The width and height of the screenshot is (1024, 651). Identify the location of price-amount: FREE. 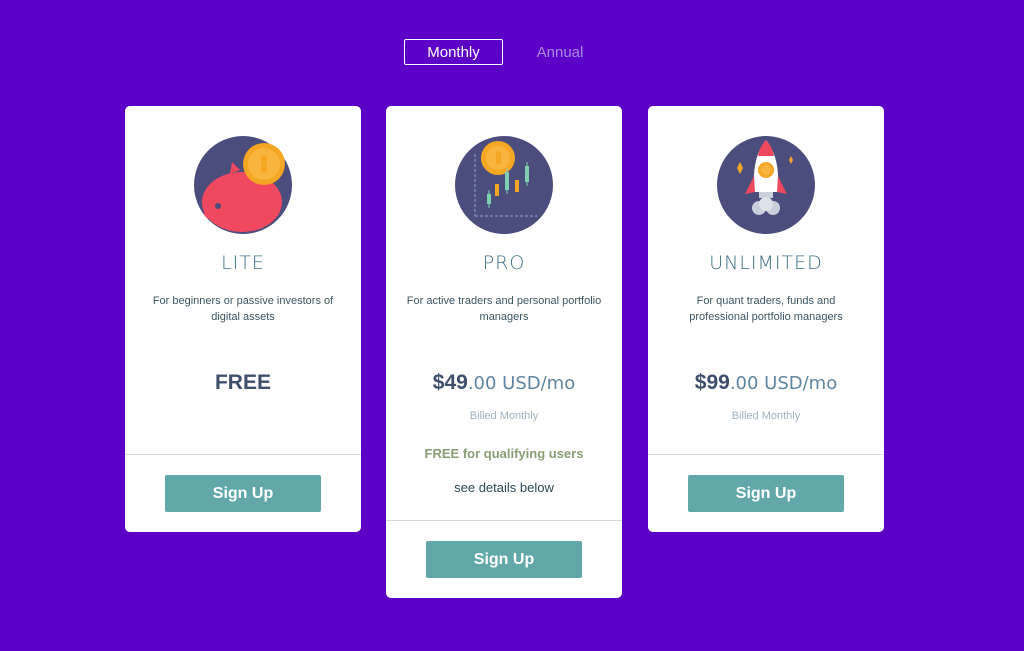
(242, 382).